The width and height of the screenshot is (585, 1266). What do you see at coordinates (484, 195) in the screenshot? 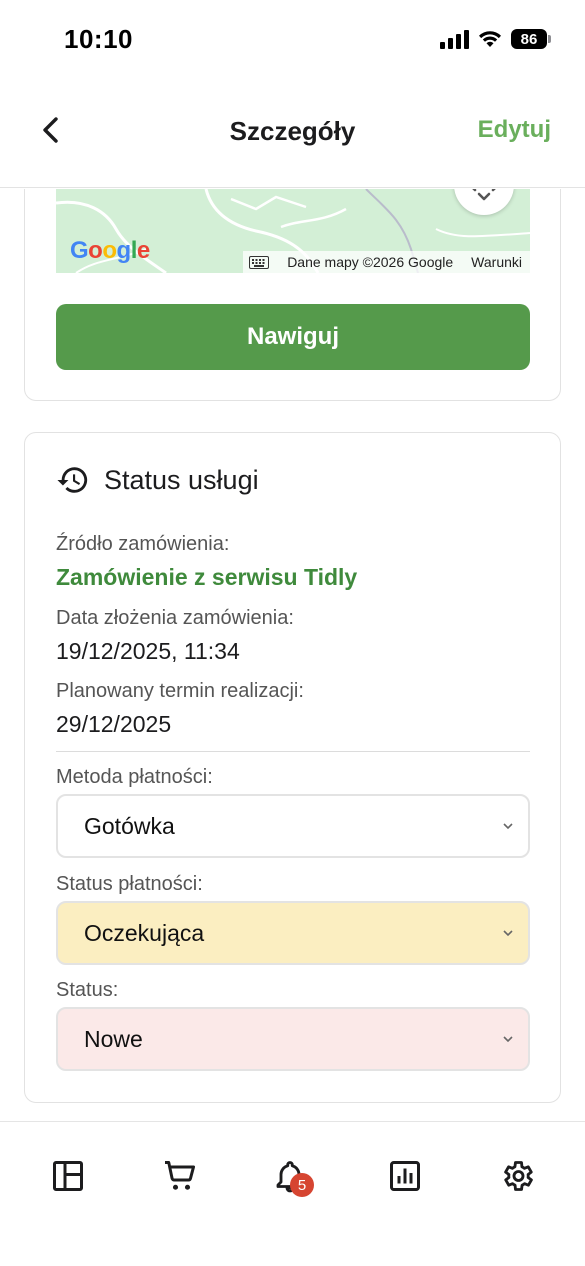
I see `fullscreen-icon` at bounding box center [484, 195].